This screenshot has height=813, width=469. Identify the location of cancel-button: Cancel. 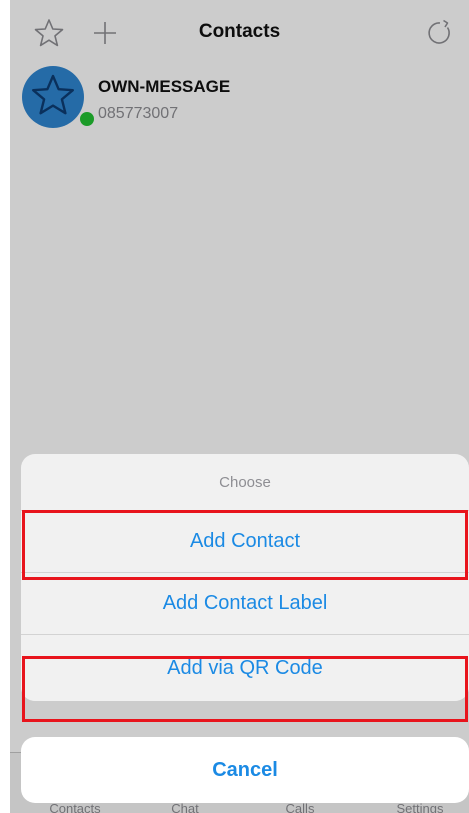
(245, 770).